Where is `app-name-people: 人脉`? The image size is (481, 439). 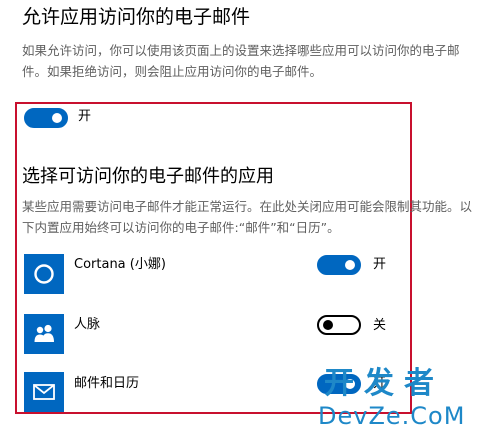 app-name-people: 人脉 is located at coordinates (87, 324).